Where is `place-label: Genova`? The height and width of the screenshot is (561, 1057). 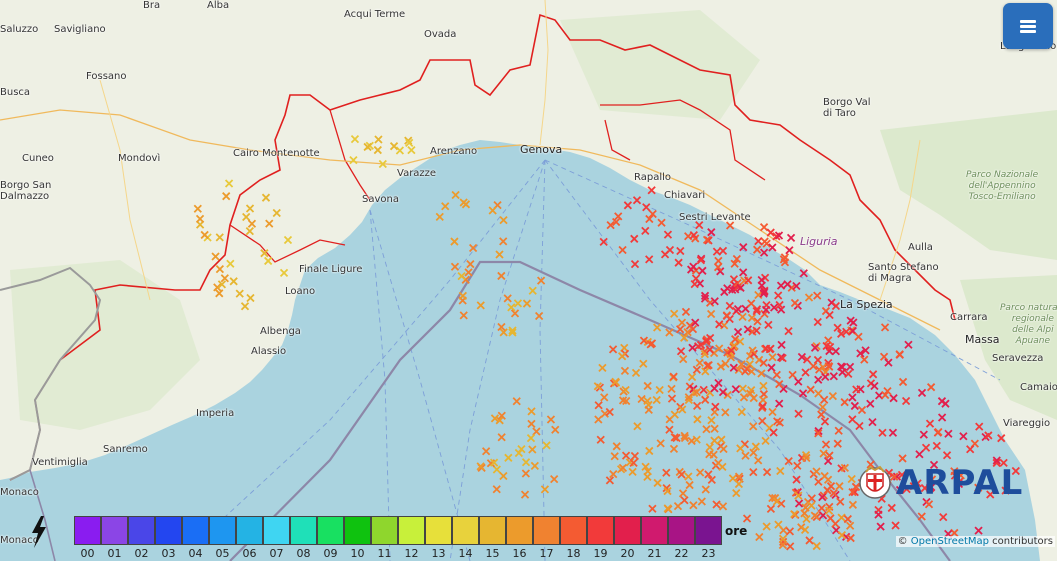 place-label: Genova is located at coordinates (541, 149).